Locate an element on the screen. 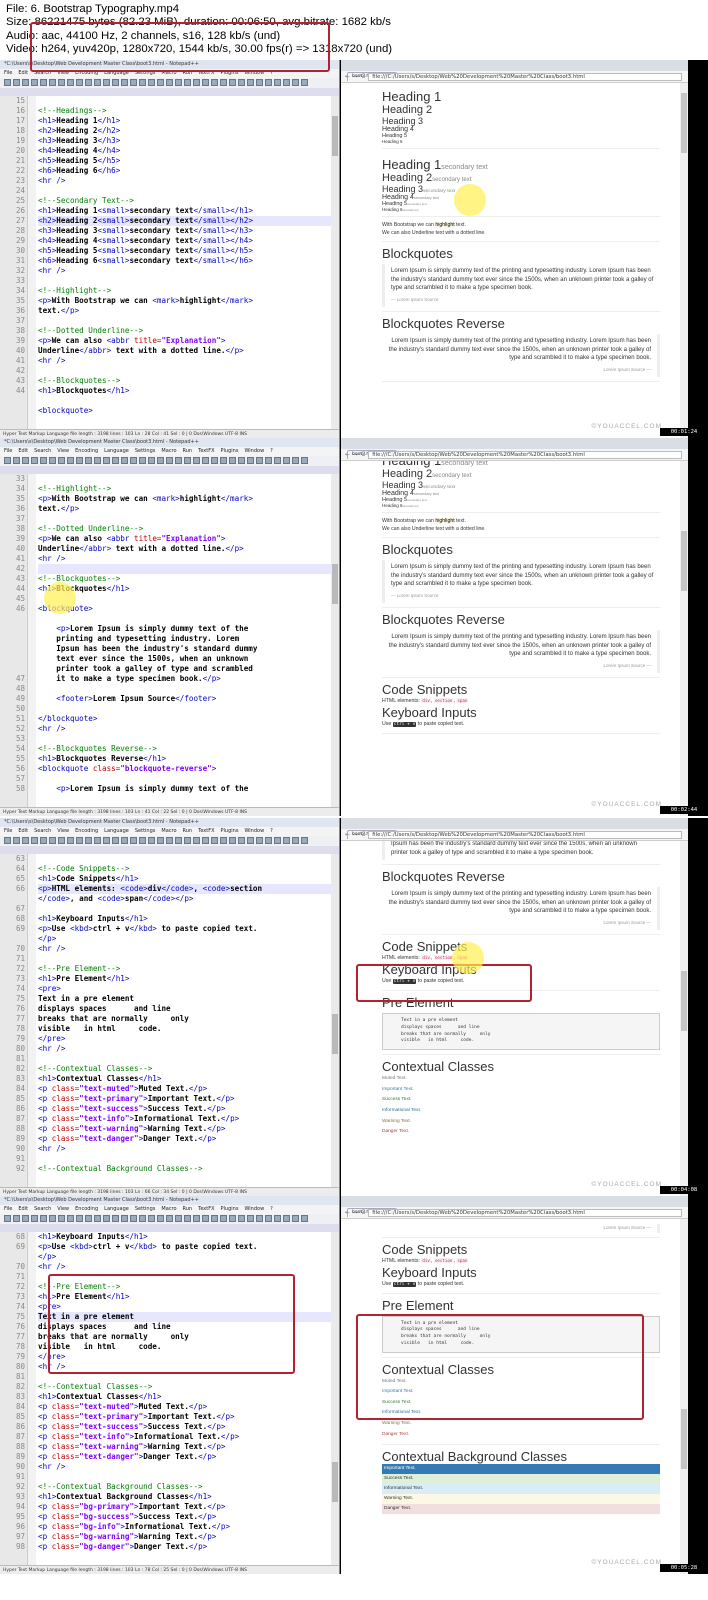 This screenshot has height=1600, width=708. code-line: <p class="bg-success">Success Text.</p> is located at coordinates (184, 1517).